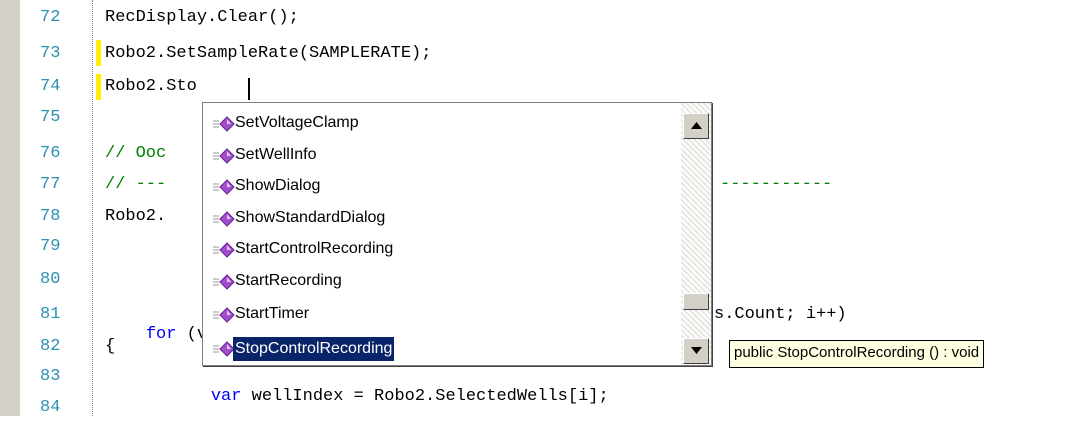 This screenshot has height=427, width=1083. I want to click on completion-label: StartControlRecording, so click(314, 248).